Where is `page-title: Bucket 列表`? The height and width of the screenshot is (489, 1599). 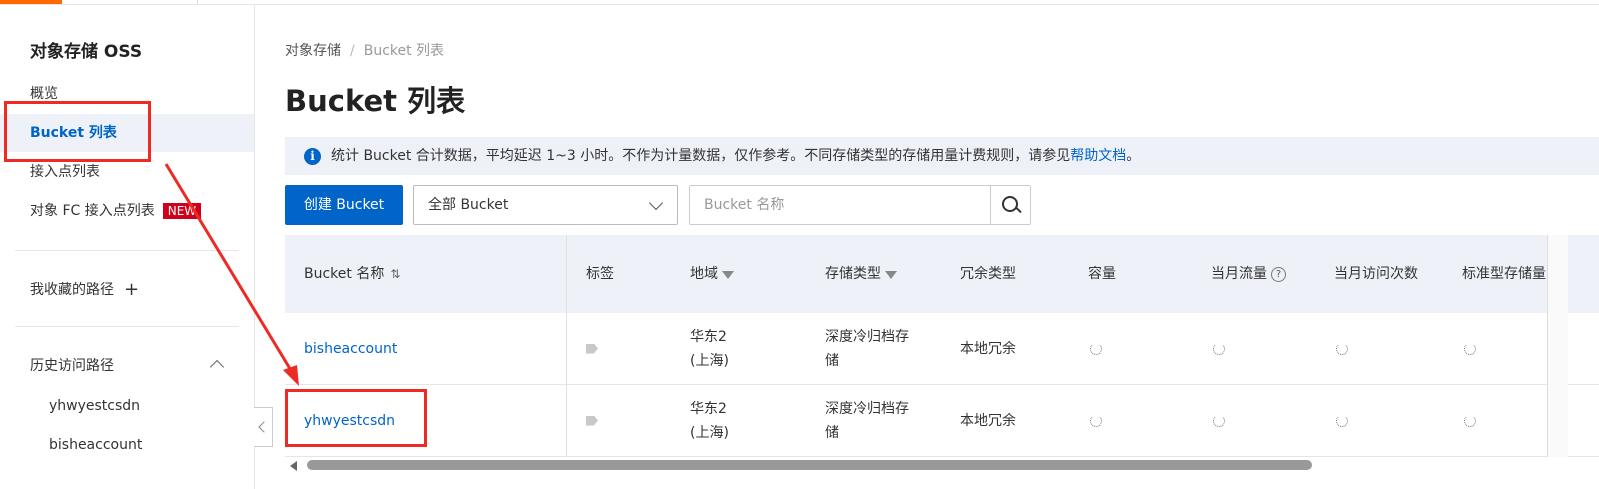
page-title: Bucket 列表 is located at coordinates (375, 101).